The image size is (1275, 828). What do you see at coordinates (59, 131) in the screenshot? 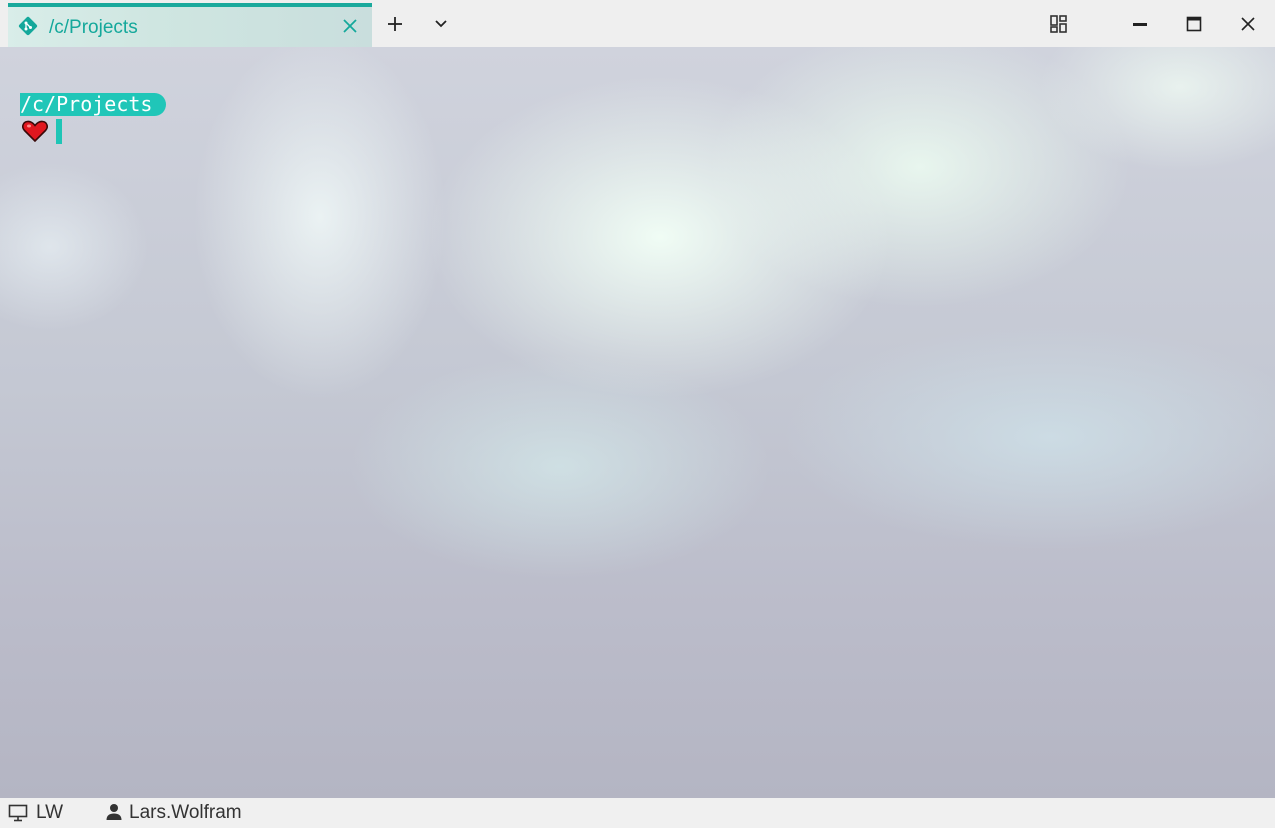
I see `text-cursor` at bounding box center [59, 131].